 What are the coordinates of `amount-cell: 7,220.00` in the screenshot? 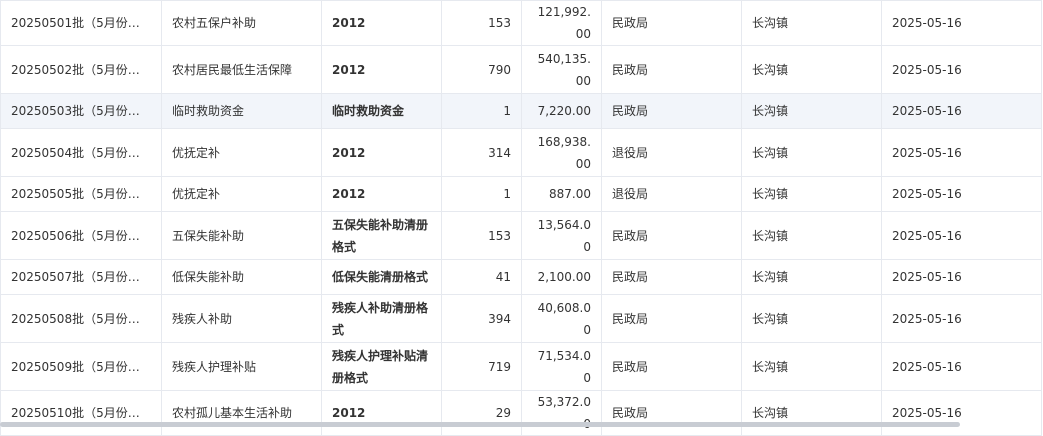 It's located at (561, 111).